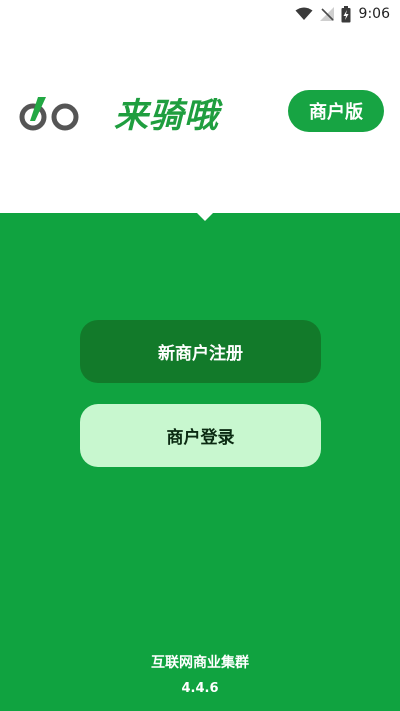 The height and width of the screenshot is (711, 400). Describe the element at coordinates (336, 111) in the screenshot. I see `merchant-edition-badge: 商户版` at that location.